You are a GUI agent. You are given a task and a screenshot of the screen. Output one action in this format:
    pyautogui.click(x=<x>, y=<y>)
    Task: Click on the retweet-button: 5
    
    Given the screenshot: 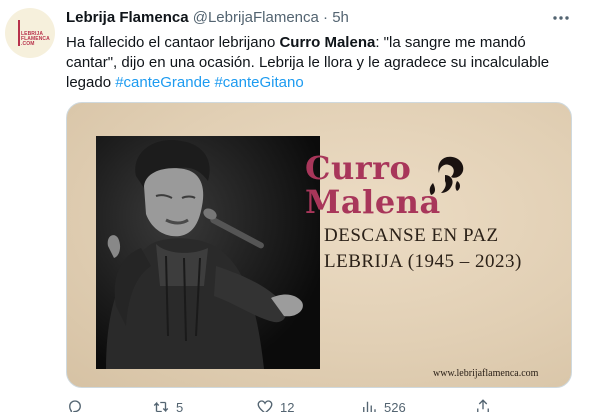 What is the action you would take?
    pyautogui.click(x=167, y=405)
    